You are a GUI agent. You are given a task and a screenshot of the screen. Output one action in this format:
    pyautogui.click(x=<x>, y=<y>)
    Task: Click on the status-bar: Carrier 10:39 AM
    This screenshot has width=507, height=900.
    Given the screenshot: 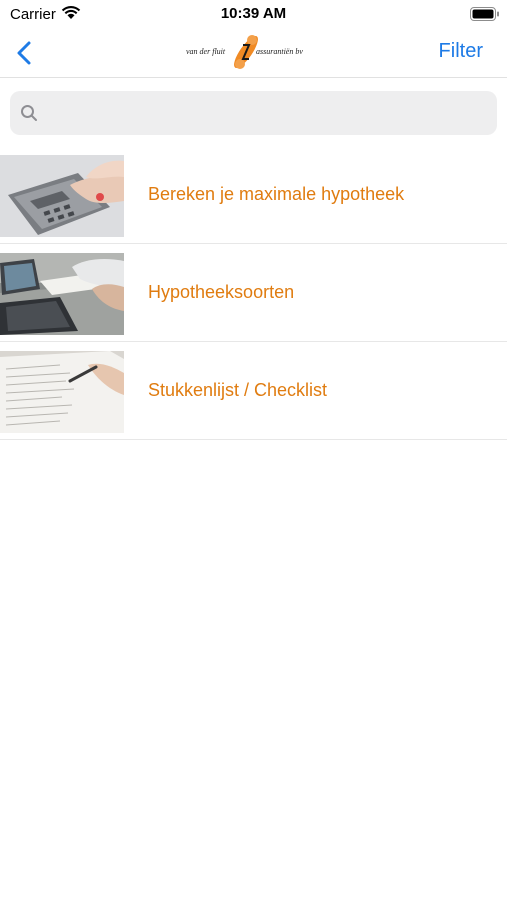 What is the action you would take?
    pyautogui.click(x=253, y=15)
    